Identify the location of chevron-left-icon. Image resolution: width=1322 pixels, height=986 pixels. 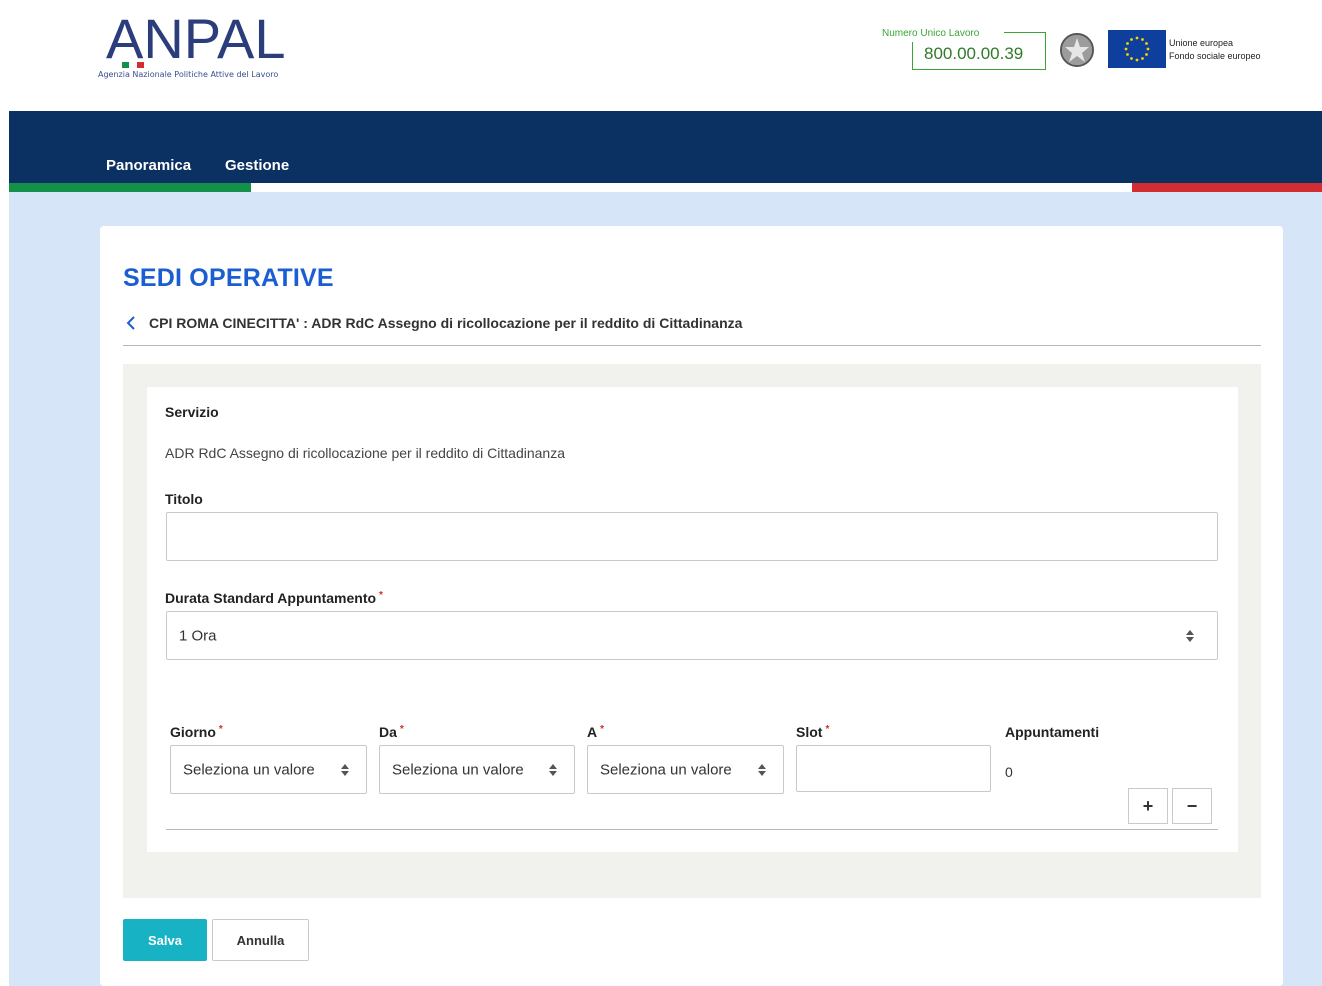
(131, 323).